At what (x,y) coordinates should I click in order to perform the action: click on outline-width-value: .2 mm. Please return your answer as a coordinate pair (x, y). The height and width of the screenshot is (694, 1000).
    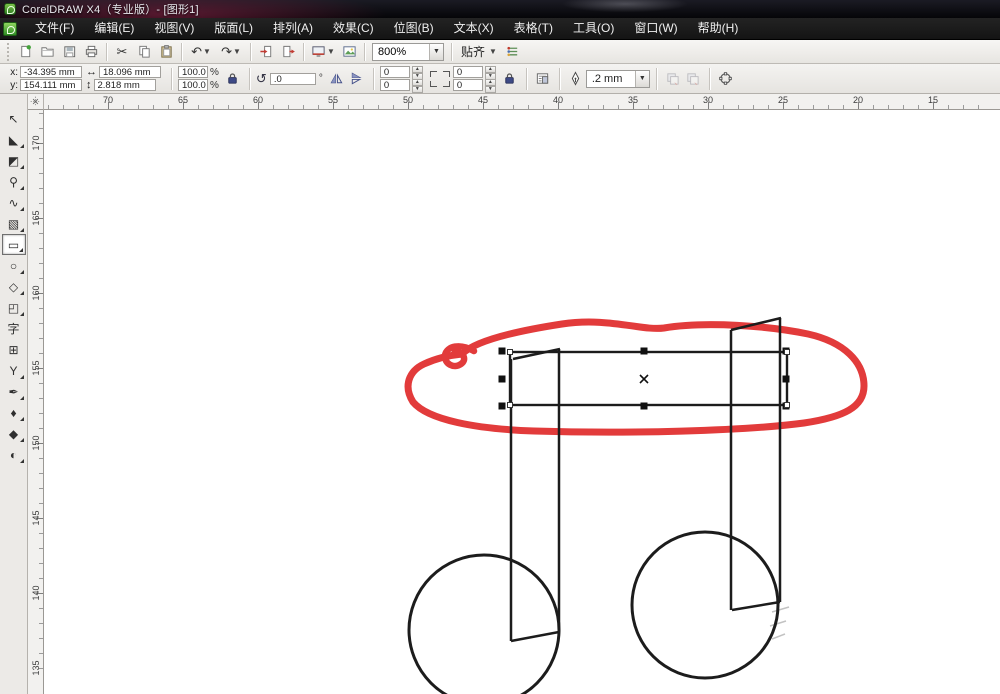
    Looking at the image, I should click on (607, 78).